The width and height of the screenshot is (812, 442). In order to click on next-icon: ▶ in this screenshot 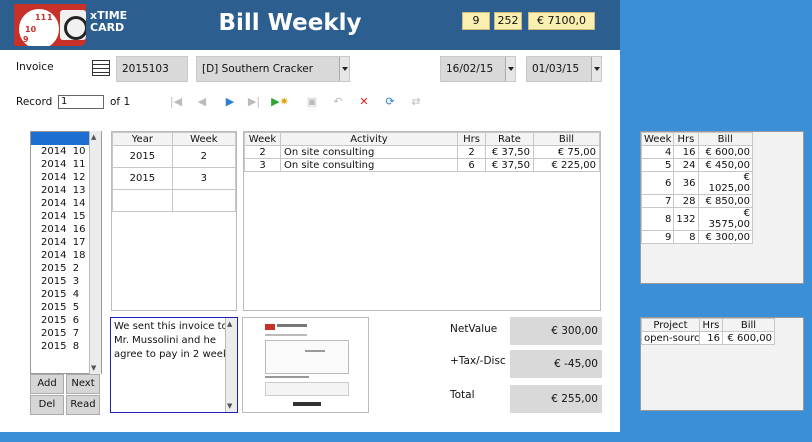, I will do `click(230, 102)`.